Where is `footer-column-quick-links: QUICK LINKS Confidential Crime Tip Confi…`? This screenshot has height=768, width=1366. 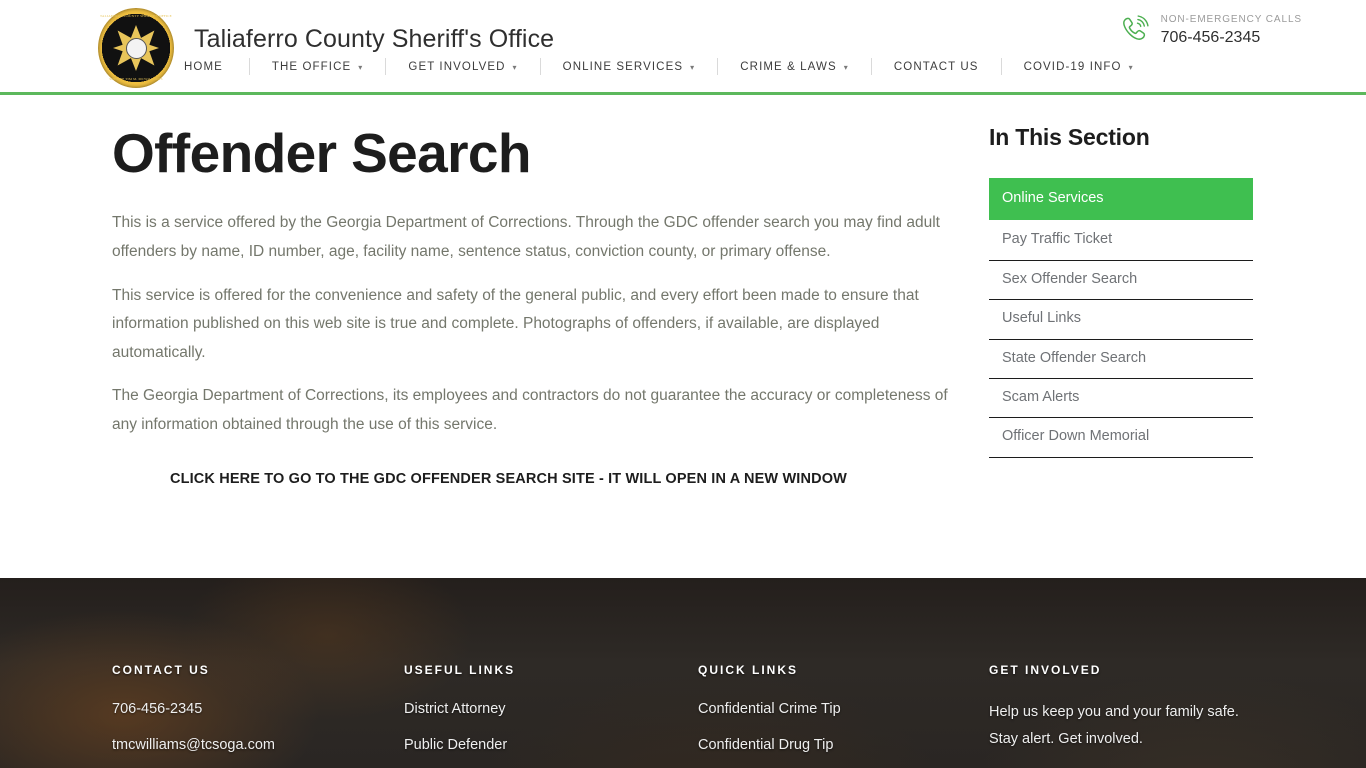 footer-column-quick-links: QUICK LINKS Confidential Crime Tip Confi… is located at coordinates (833, 715).